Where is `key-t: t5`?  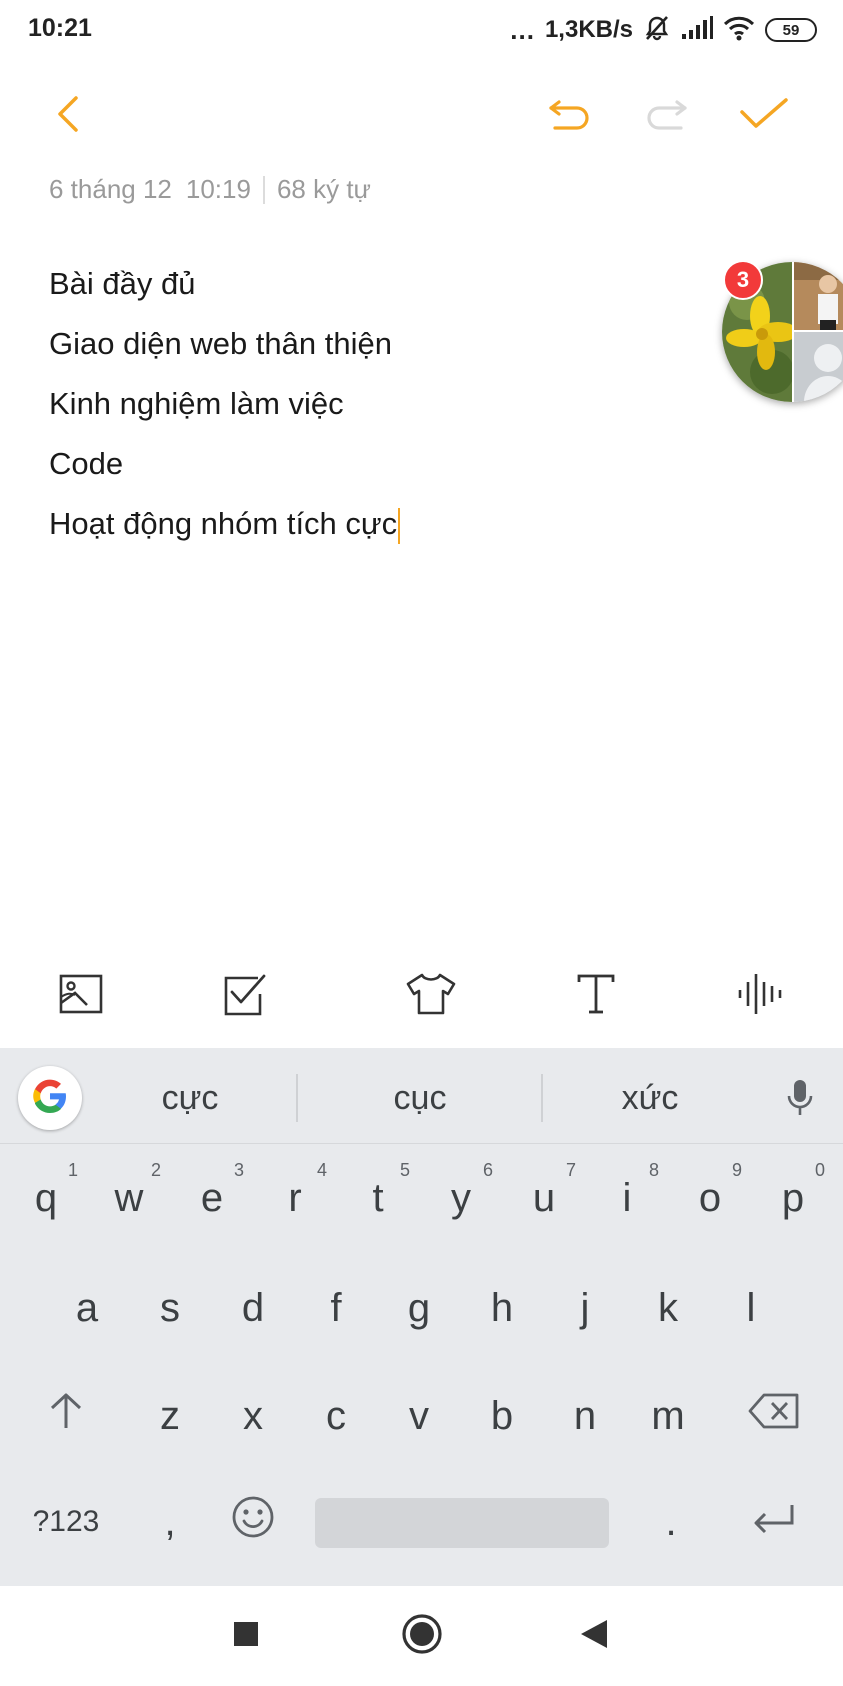 key-t: t5 is located at coordinates (378, 1198).